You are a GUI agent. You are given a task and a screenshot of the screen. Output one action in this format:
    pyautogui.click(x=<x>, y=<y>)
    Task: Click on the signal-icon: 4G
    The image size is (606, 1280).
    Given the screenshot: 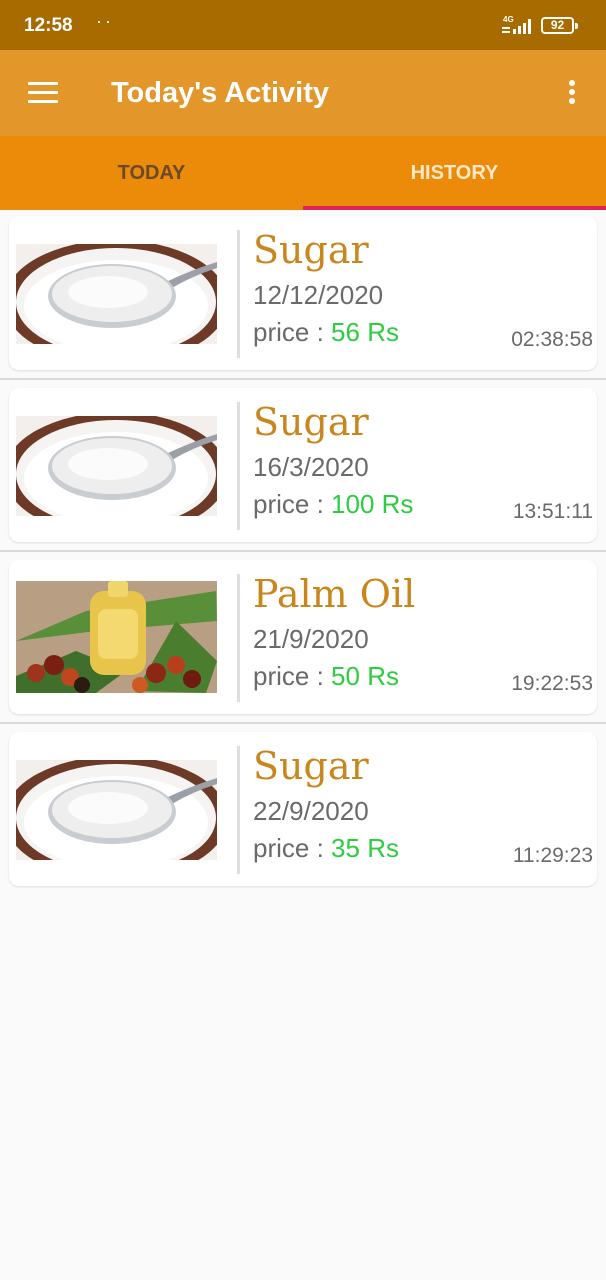 What is the action you would take?
    pyautogui.click(x=516, y=24)
    